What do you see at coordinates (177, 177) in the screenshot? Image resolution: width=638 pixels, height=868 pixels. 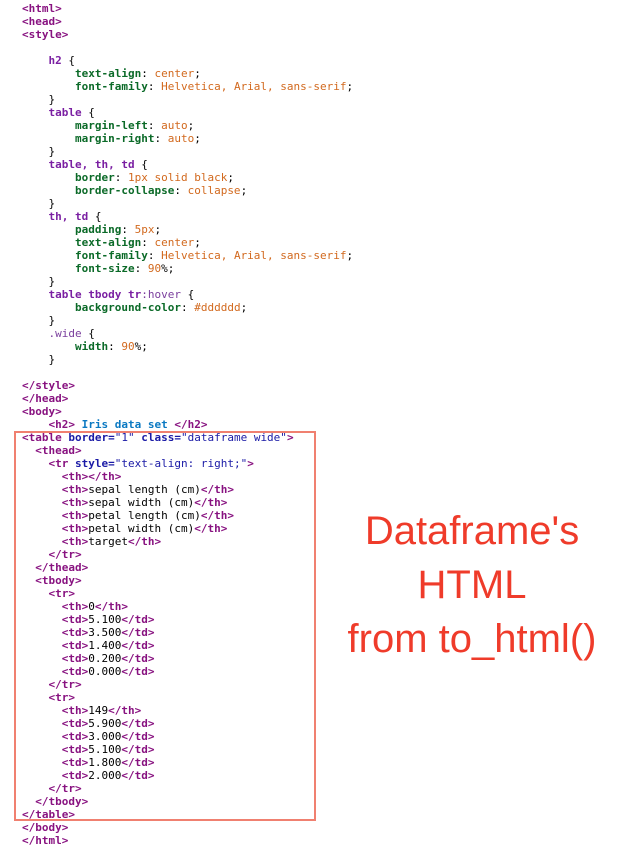 I see `code-token: 1px solid black` at bounding box center [177, 177].